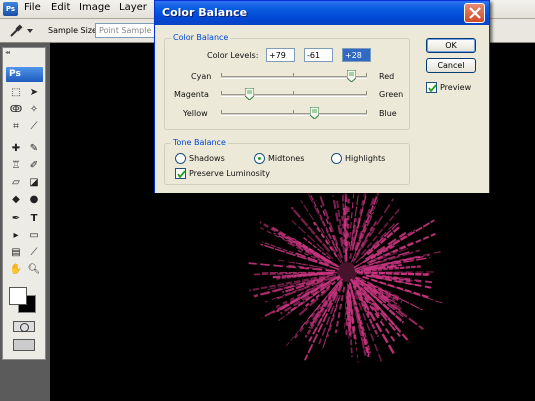  Describe the element at coordinates (201, 76) in the screenshot. I see `slider-left-label-cyan: Cyan` at that location.